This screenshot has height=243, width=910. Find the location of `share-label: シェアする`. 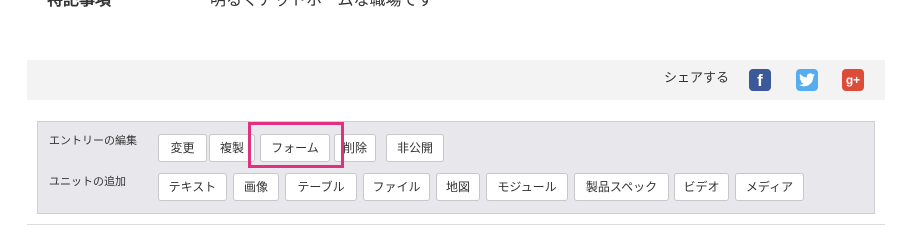

share-label: シェアする is located at coordinates (696, 78).